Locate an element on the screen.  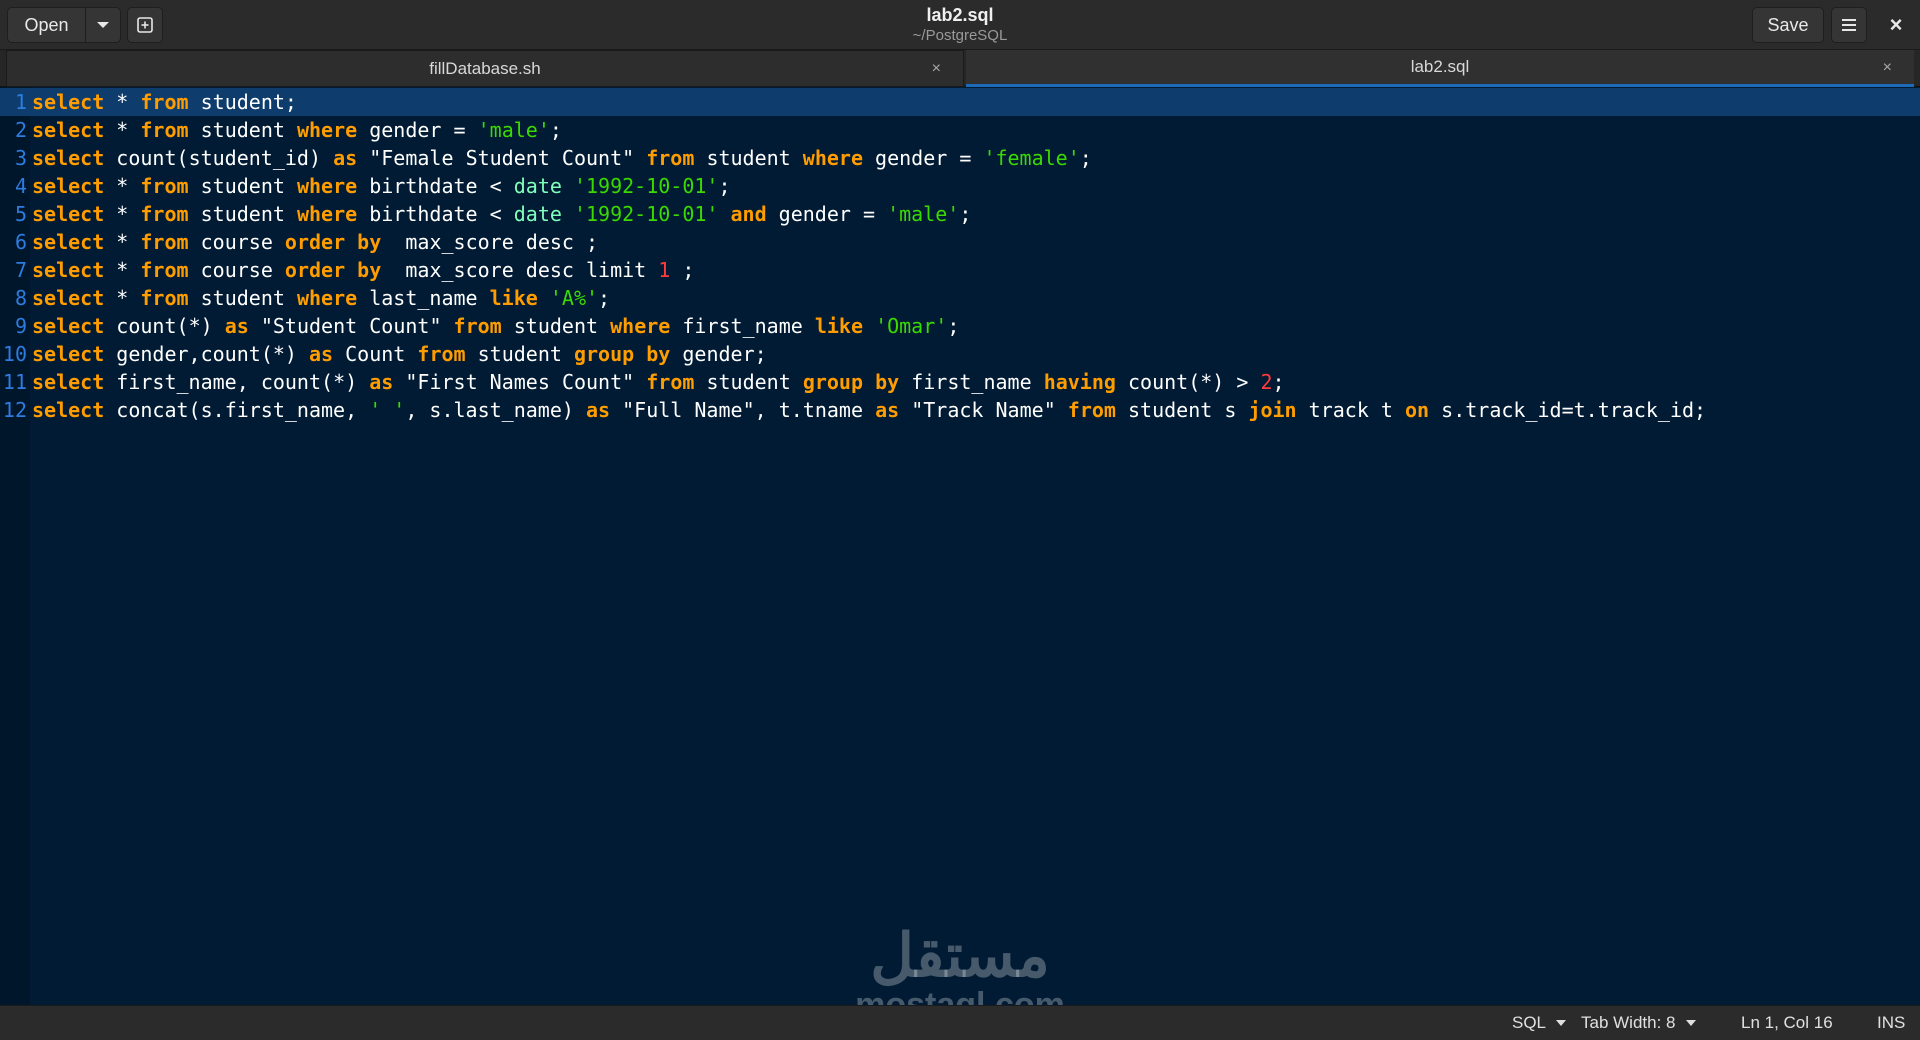
tab-filldatabase: fillDatabase.sh × is located at coordinates (485, 68).